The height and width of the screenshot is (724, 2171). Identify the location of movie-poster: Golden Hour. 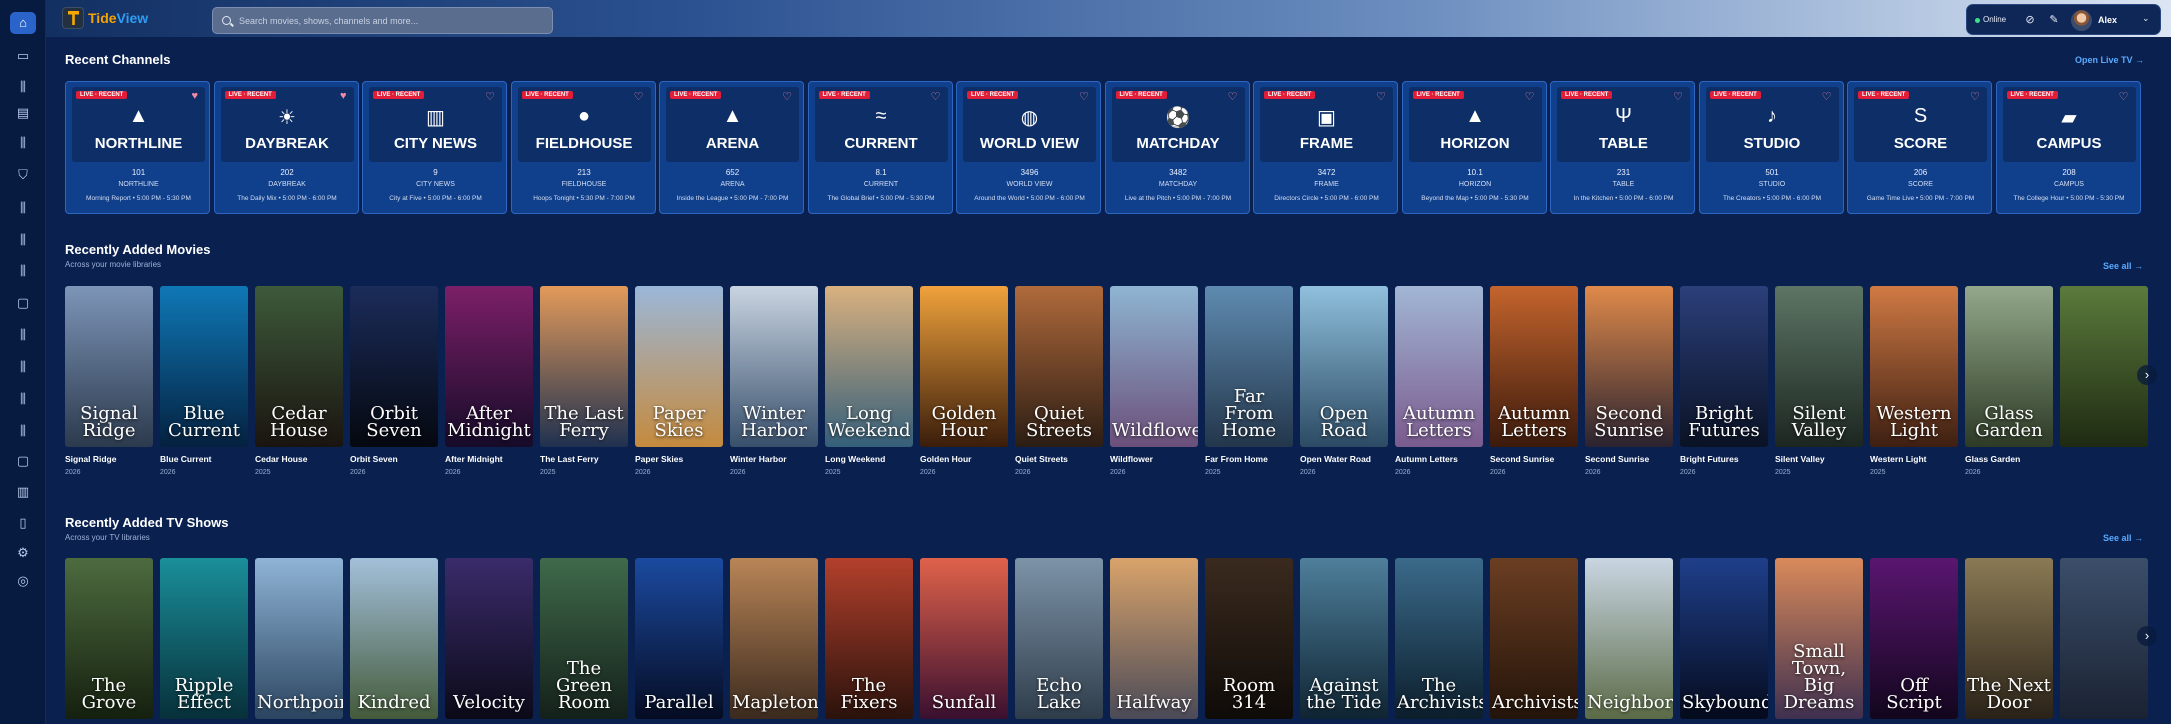
(964, 366).